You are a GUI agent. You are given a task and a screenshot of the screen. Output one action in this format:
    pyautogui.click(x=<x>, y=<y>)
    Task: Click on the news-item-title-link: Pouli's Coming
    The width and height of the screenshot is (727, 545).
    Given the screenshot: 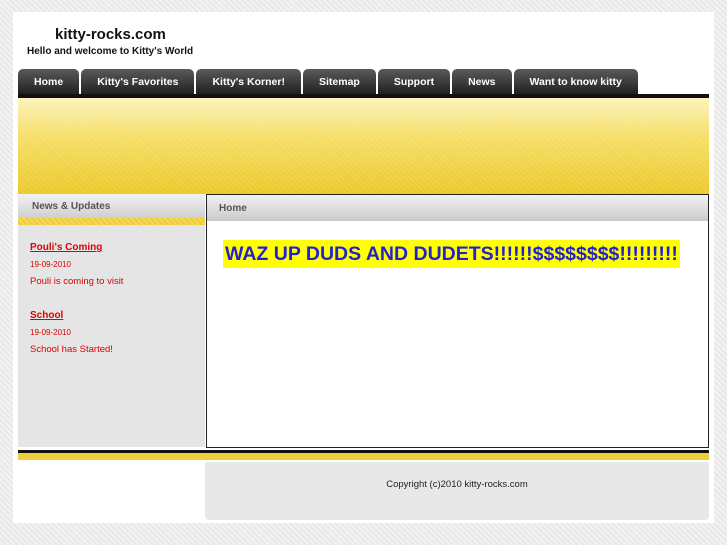 What is the action you would take?
    pyautogui.click(x=76, y=247)
    